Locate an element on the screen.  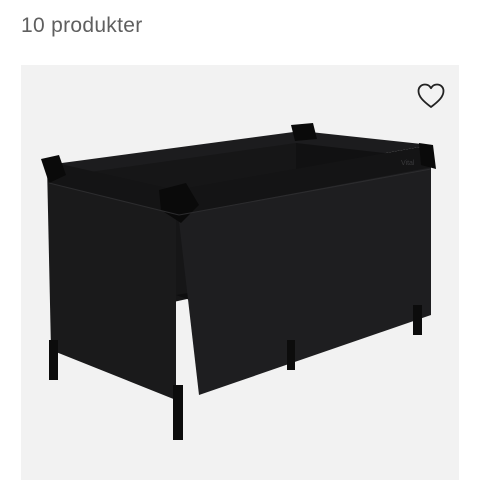
cot-leg-left is located at coordinates (53, 360).